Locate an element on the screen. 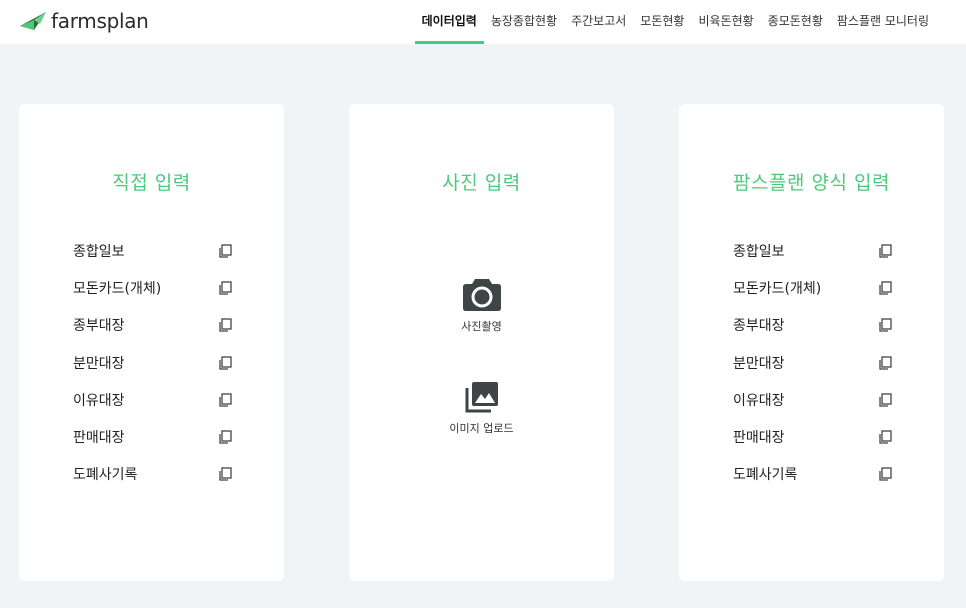 This screenshot has height=608, width=966. take-photo-button: 사진촬영 is located at coordinates (481, 305).